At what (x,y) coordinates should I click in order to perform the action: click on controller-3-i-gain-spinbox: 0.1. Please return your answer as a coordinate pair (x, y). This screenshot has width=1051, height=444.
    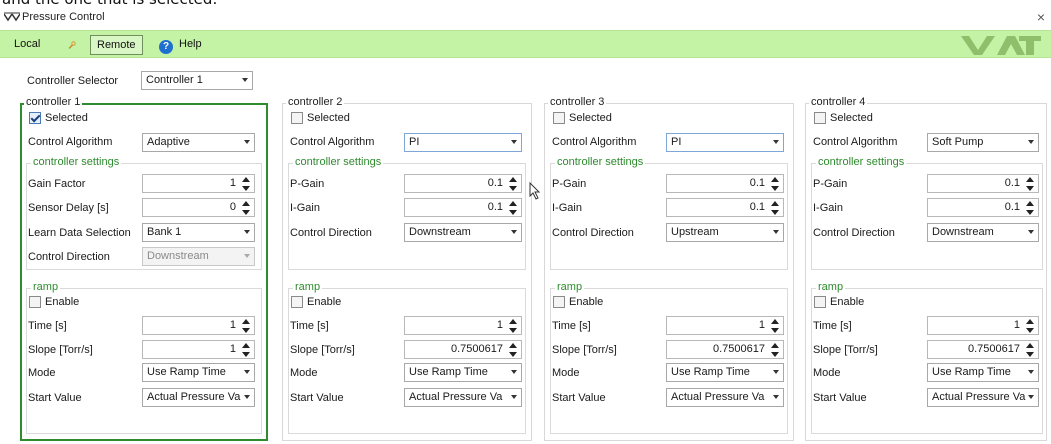
    Looking at the image, I should click on (725, 207).